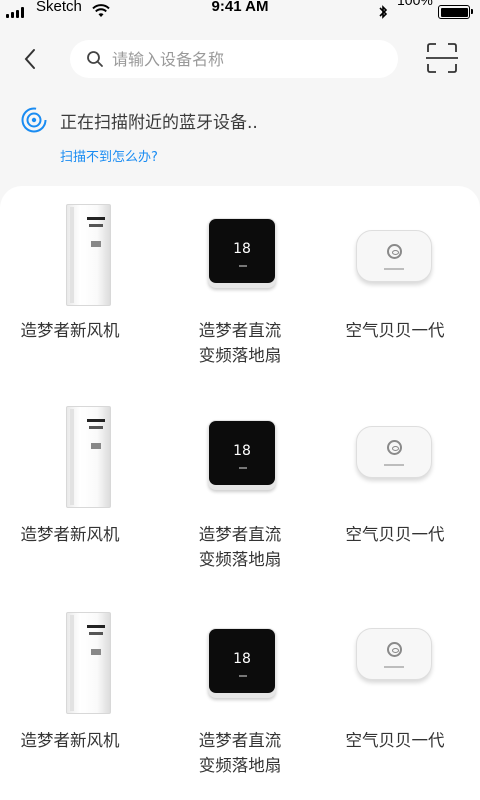  What do you see at coordinates (247, 59) in the screenshot?
I see `search-input` at bounding box center [247, 59].